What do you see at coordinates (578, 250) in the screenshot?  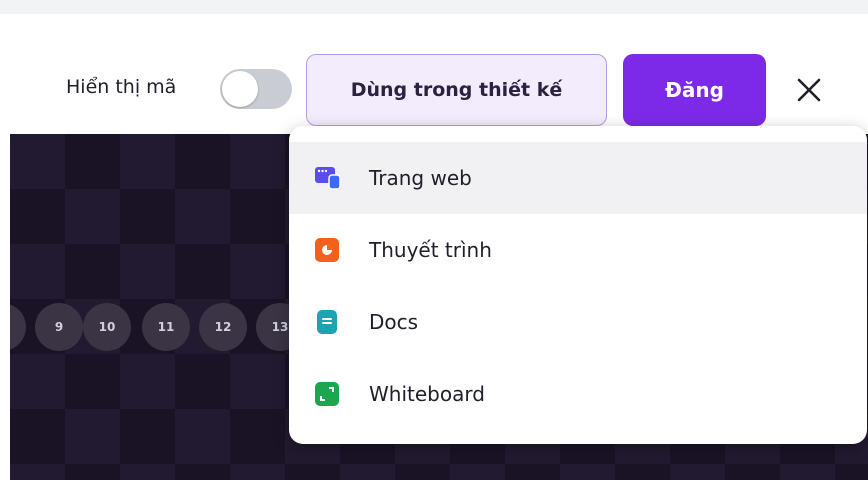 I see `menu-item-presentation: Thuyết trình` at bounding box center [578, 250].